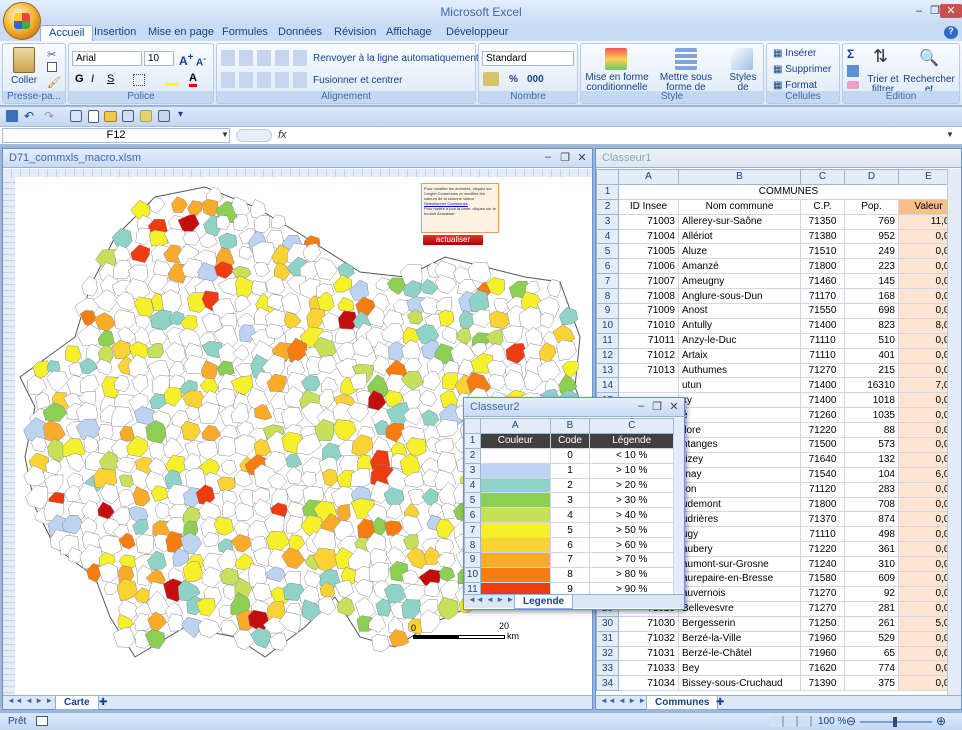 The width and height of the screenshot is (962, 730). What do you see at coordinates (225, 134) in the screenshot?
I see `name-box-dropdown-icon: ▼` at bounding box center [225, 134].